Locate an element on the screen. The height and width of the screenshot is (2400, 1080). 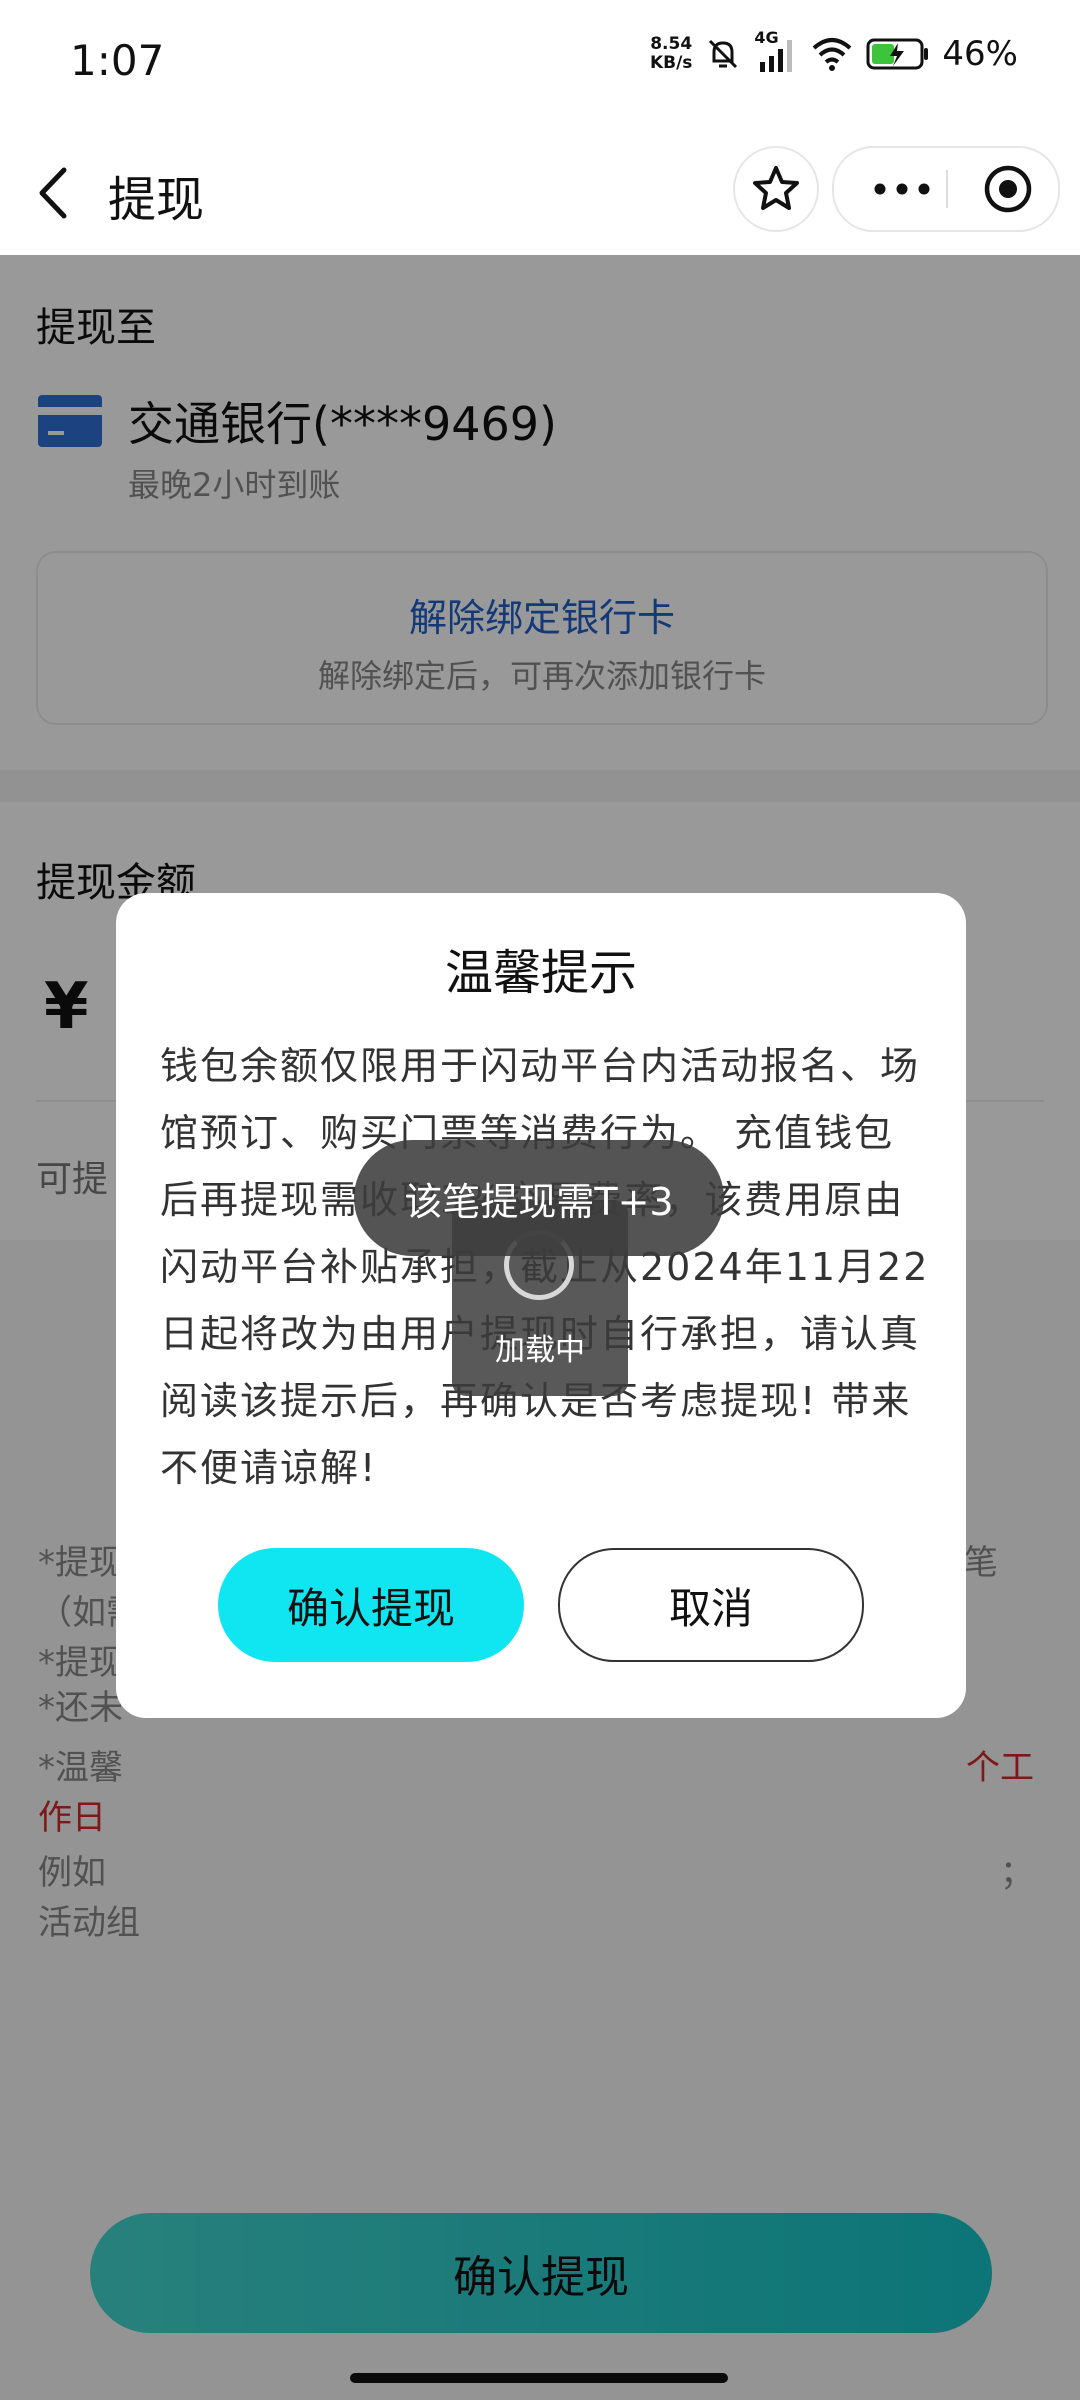
mute-bell-icon is located at coordinates (723, 54).